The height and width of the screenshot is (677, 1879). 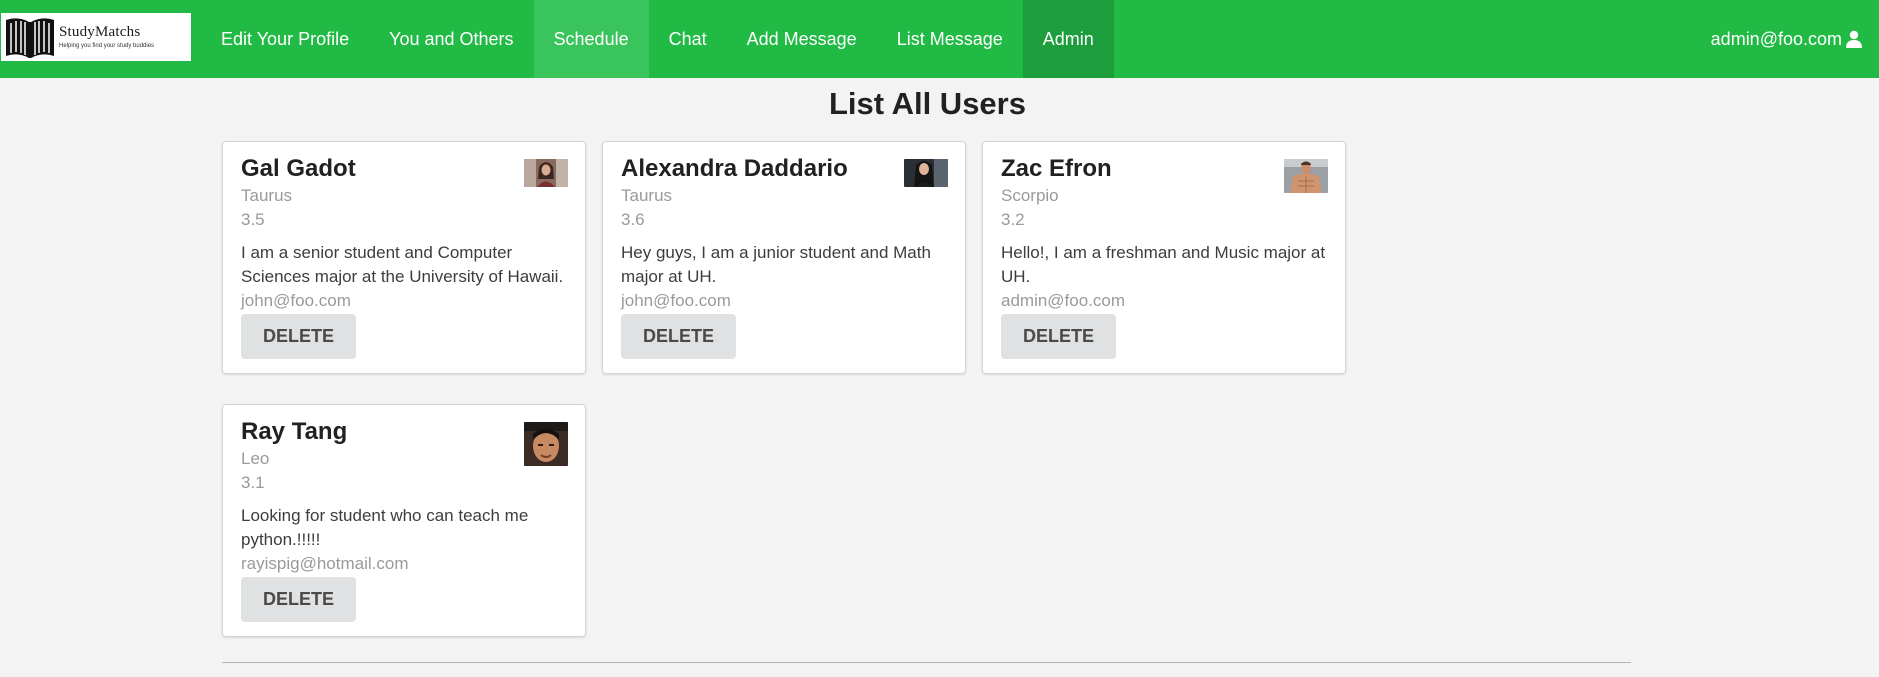 I want to click on user-name: Zac Efron, so click(x=1056, y=168).